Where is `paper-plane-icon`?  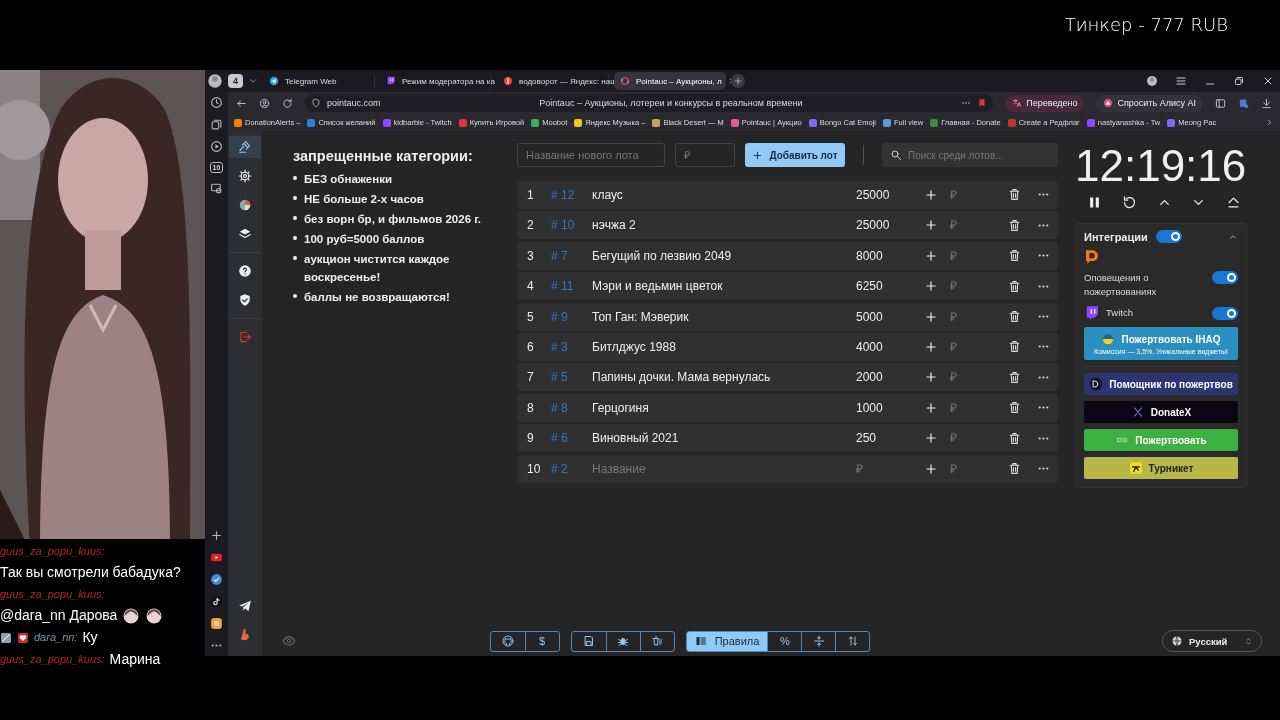
paper-plane-icon is located at coordinates (245, 606).